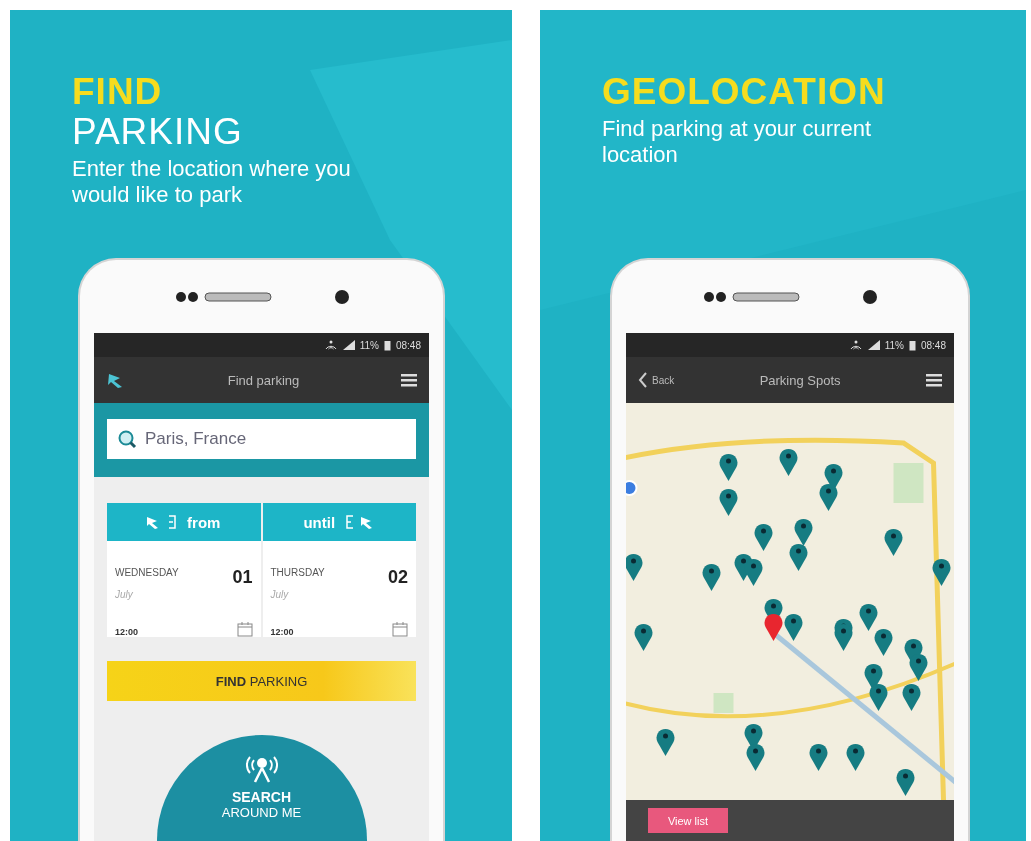 This screenshot has height=841, width=1031. I want to click on date-card: WEDNESDAY 01 July 12:00, so click(184, 589).